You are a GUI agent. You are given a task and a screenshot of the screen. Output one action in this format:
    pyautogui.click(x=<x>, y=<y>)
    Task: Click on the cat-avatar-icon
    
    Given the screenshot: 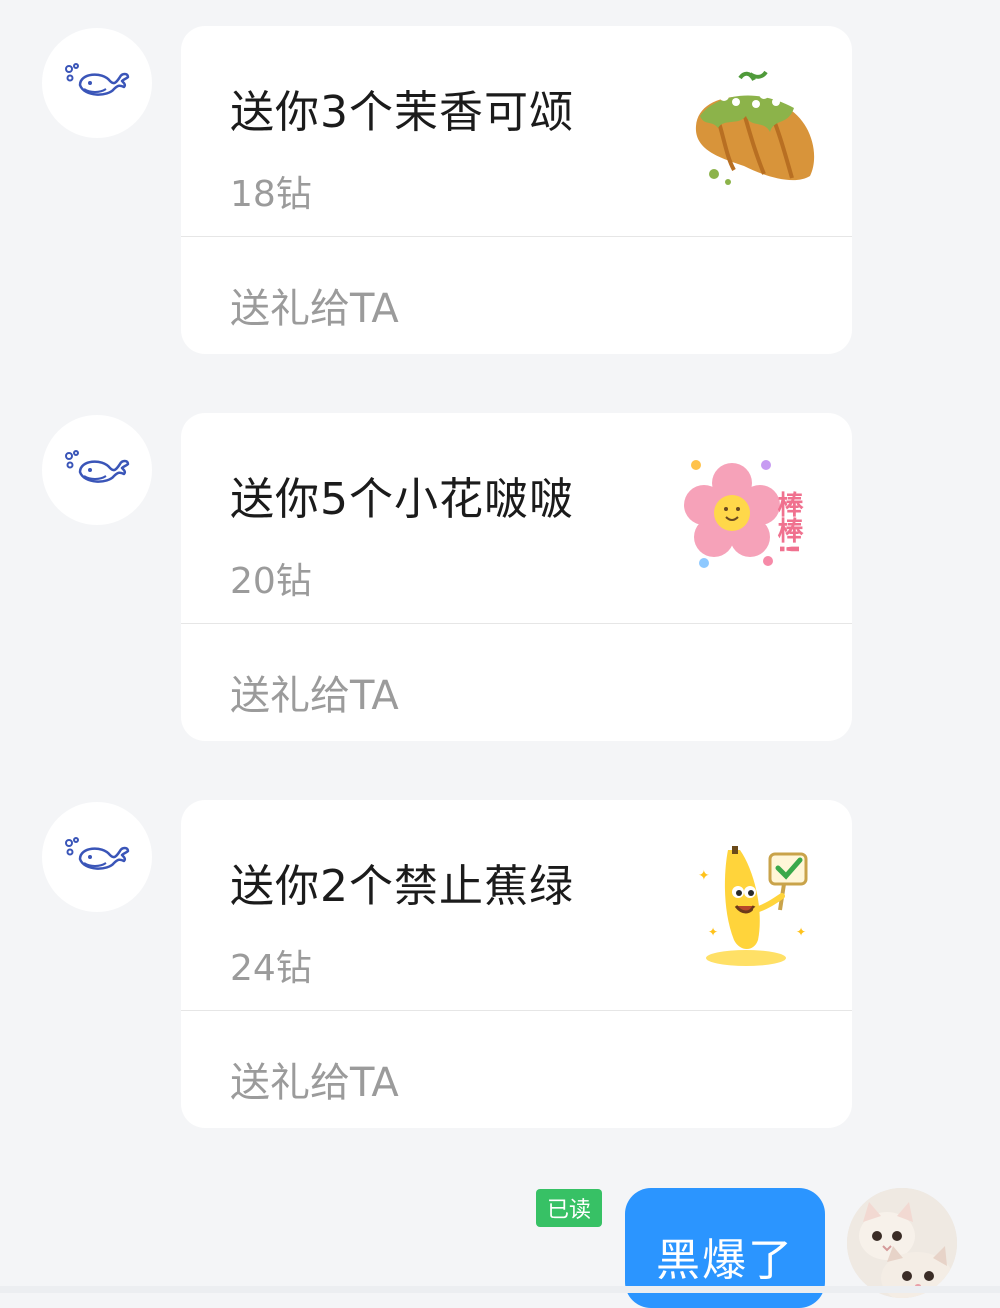 What is the action you would take?
    pyautogui.click(x=902, y=1243)
    